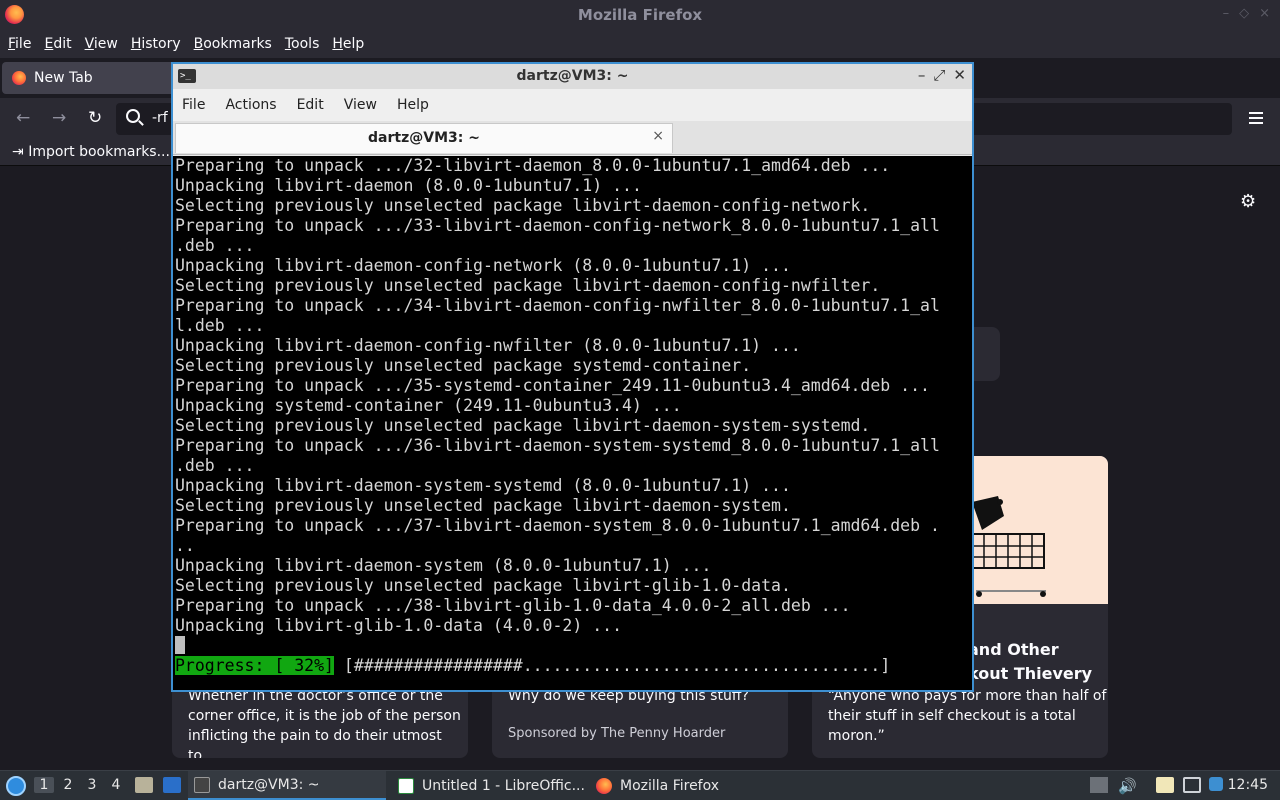  I want to click on workspace-2: 2, so click(68, 785).